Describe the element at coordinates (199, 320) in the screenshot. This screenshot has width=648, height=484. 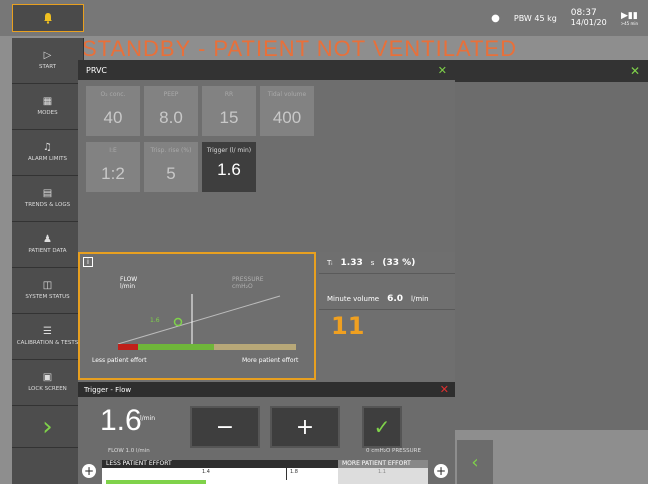
I see `axis-line` at that location.